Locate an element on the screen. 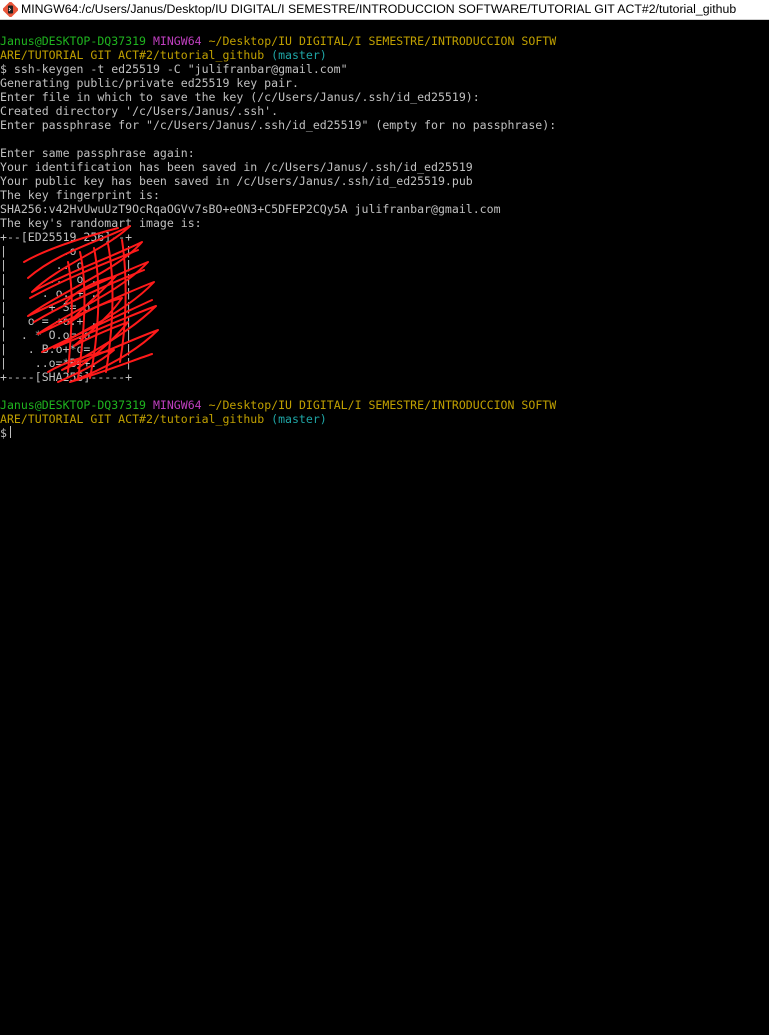  randomart-row: | . * O.o=.o | is located at coordinates (66, 335).